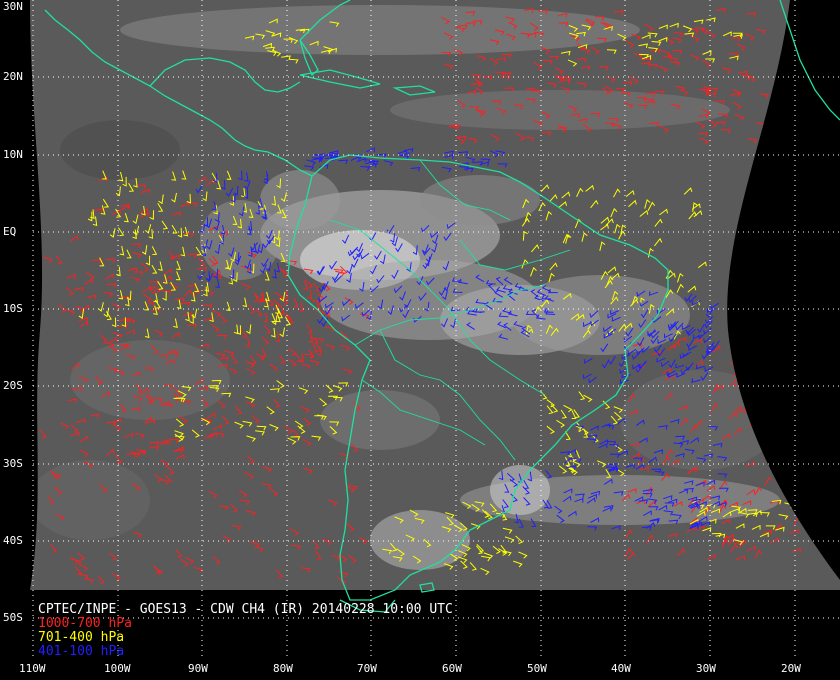 The width and height of the screenshot is (840, 680). I want to click on lon-label: 30W, so click(706, 668).